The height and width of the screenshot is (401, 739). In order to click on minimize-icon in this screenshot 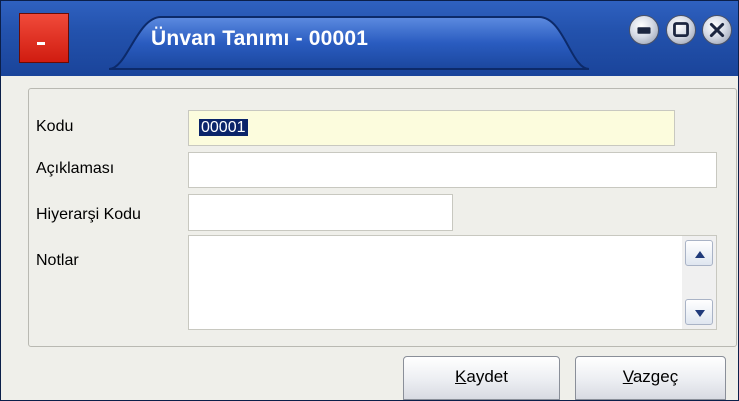, I will do `click(644, 30)`.